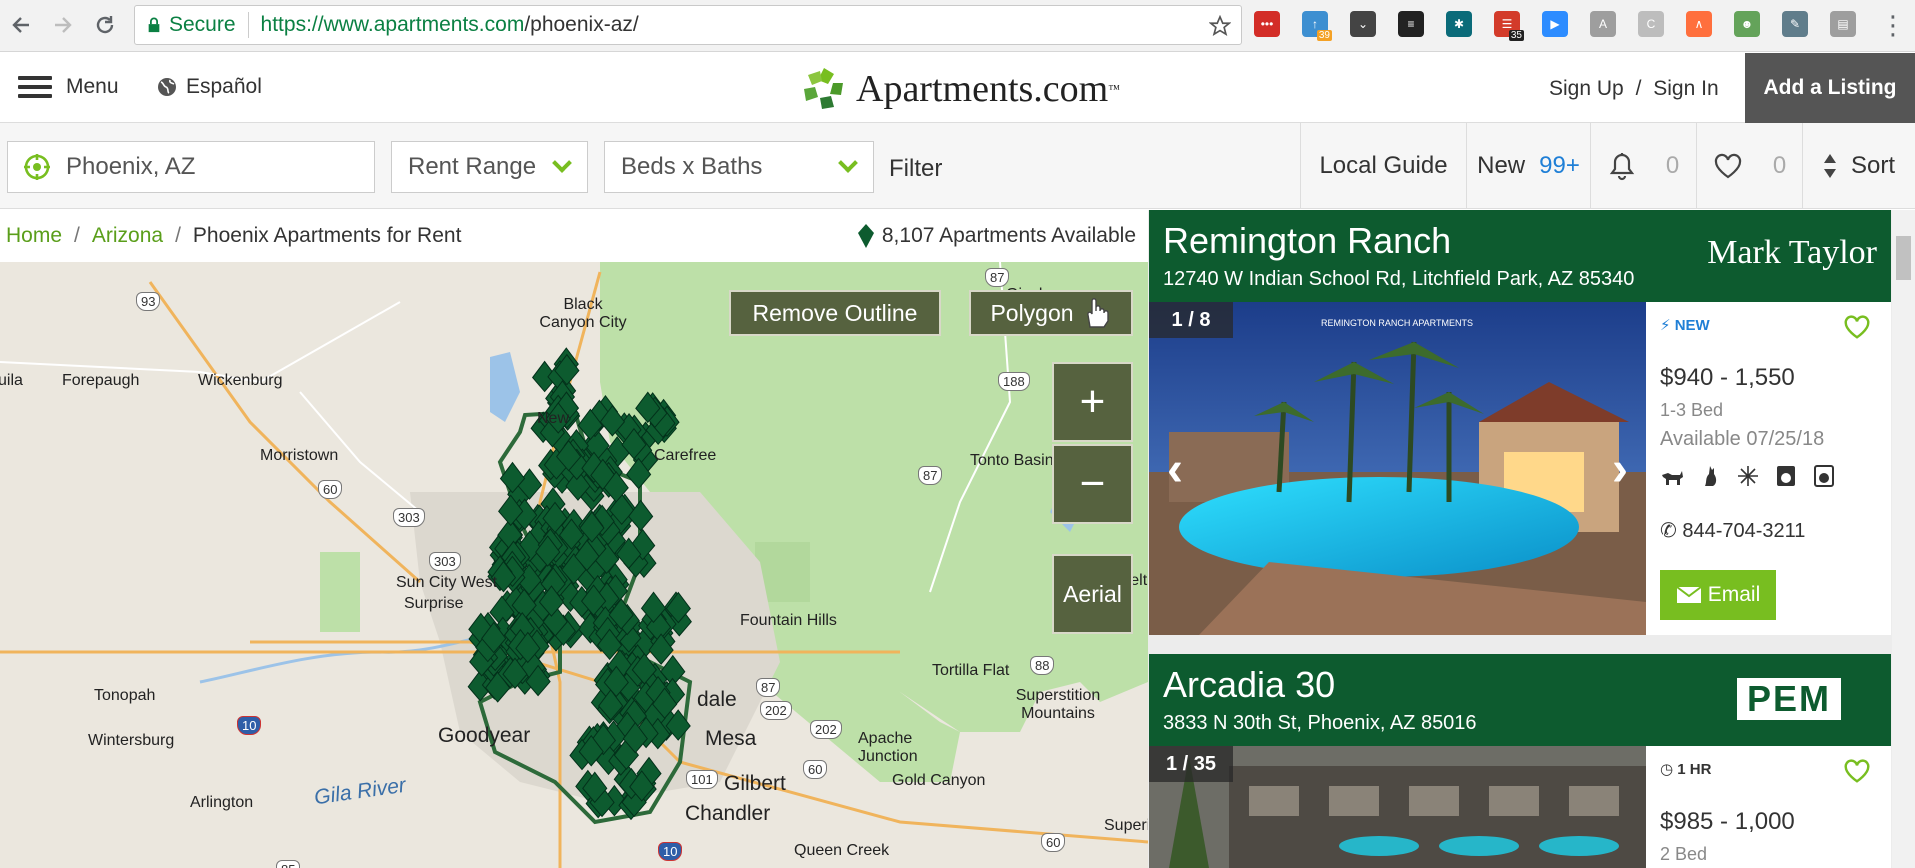 Image resolution: width=1915 pixels, height=868 pixels. I want to click on map-label: Gold Canyon, so click(939, 780).